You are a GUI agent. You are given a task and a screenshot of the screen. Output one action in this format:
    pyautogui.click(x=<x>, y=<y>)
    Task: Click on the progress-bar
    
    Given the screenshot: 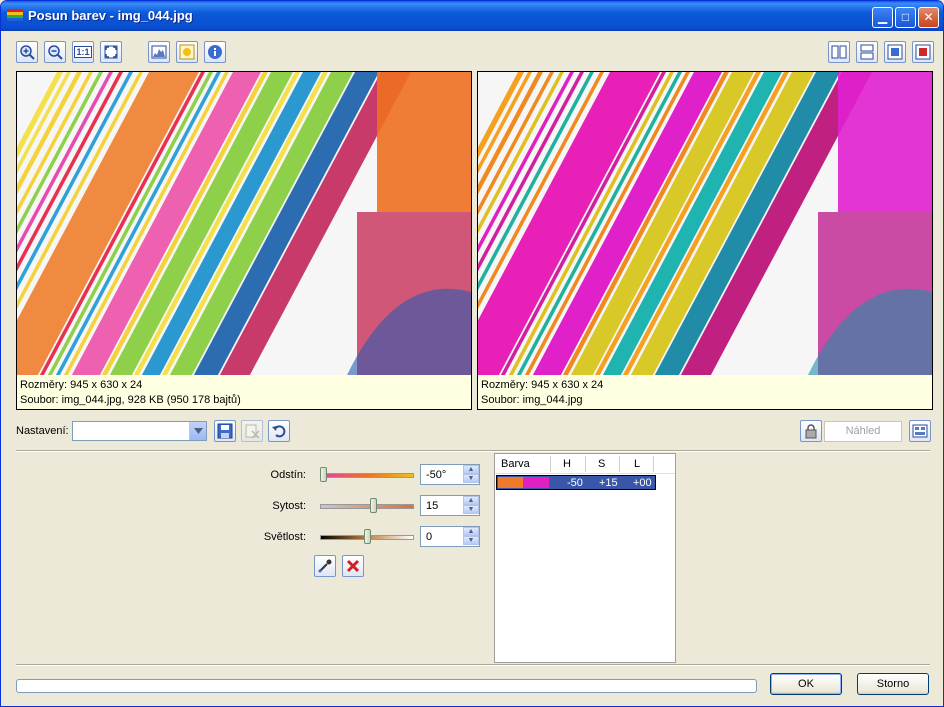 What is the action you would take?
    pyautogui.click(x=386, y=686)
    